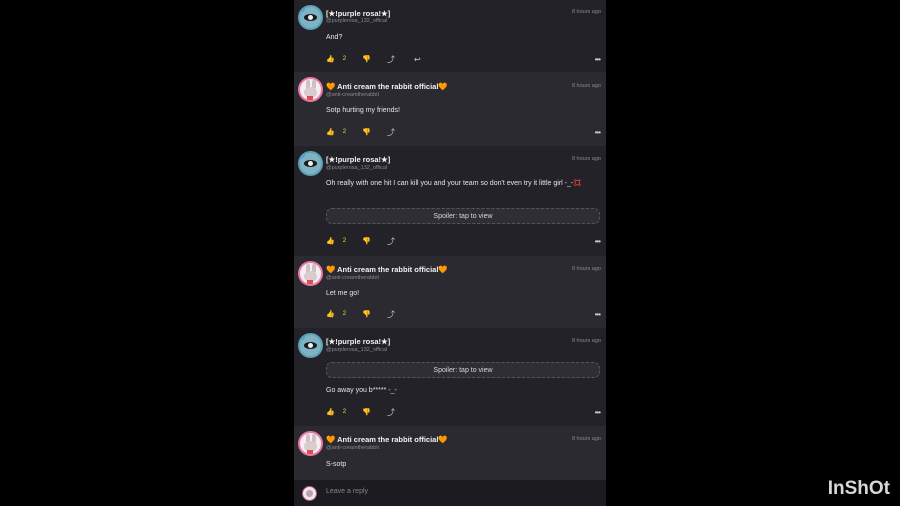  What do you see at coordinates (858, 488) in the screenshot?
I see `watermark-logo: InShOt` at bounding box center [858, 488].